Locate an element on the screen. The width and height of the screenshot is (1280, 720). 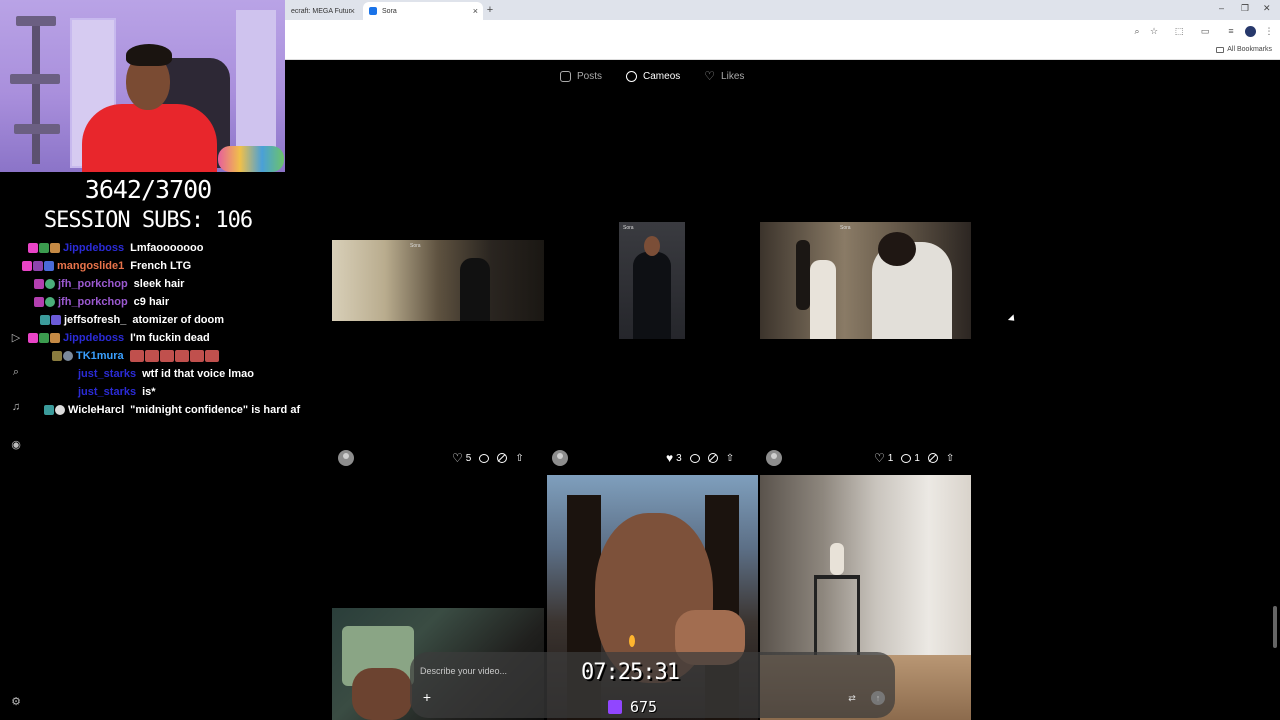
heart-icon: ♡ is located at coordinates (879, 458).